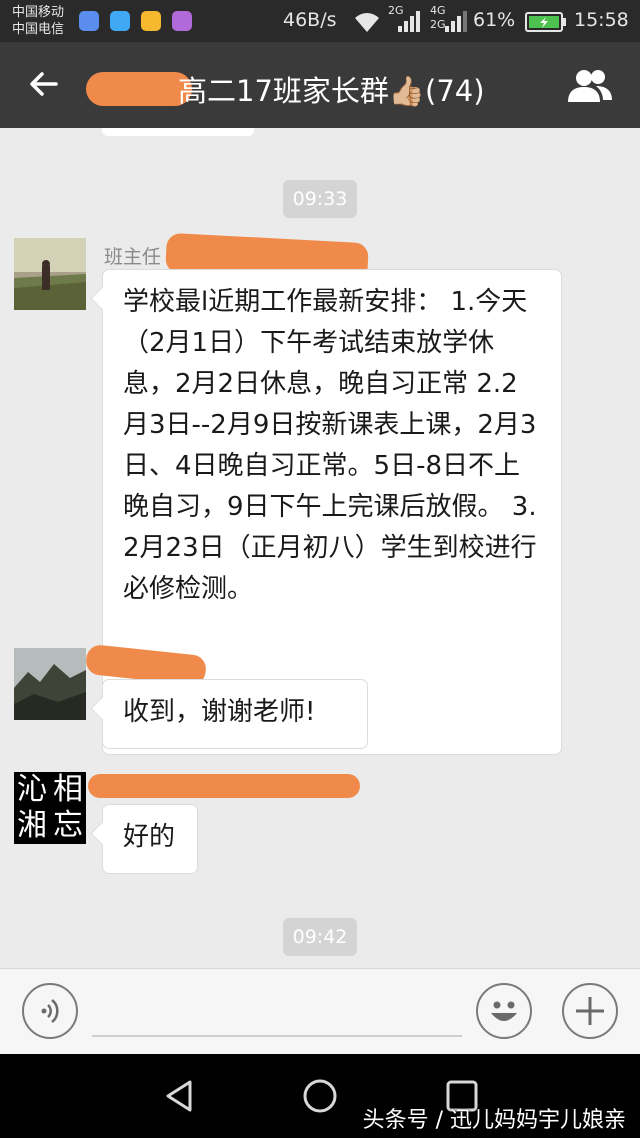  What do you see at coordinates (38, 21) in the screenshot?
I see `carrier-labels: 中国移动 中国电信` at bounding box center [38, 21].